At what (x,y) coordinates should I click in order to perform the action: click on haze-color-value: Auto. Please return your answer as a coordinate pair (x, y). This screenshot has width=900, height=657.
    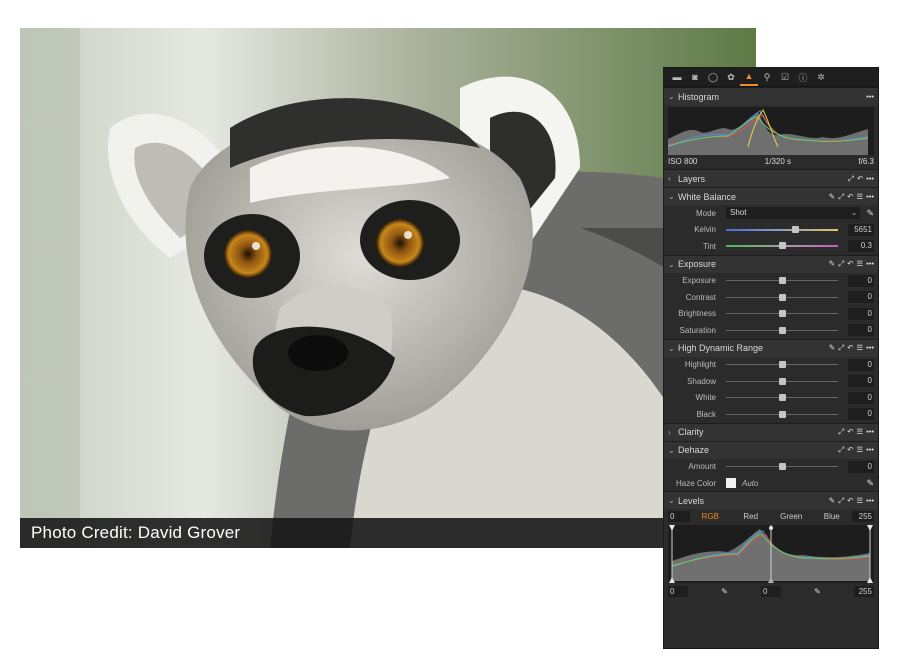
    Looking at the image, I should click on (750, 483).